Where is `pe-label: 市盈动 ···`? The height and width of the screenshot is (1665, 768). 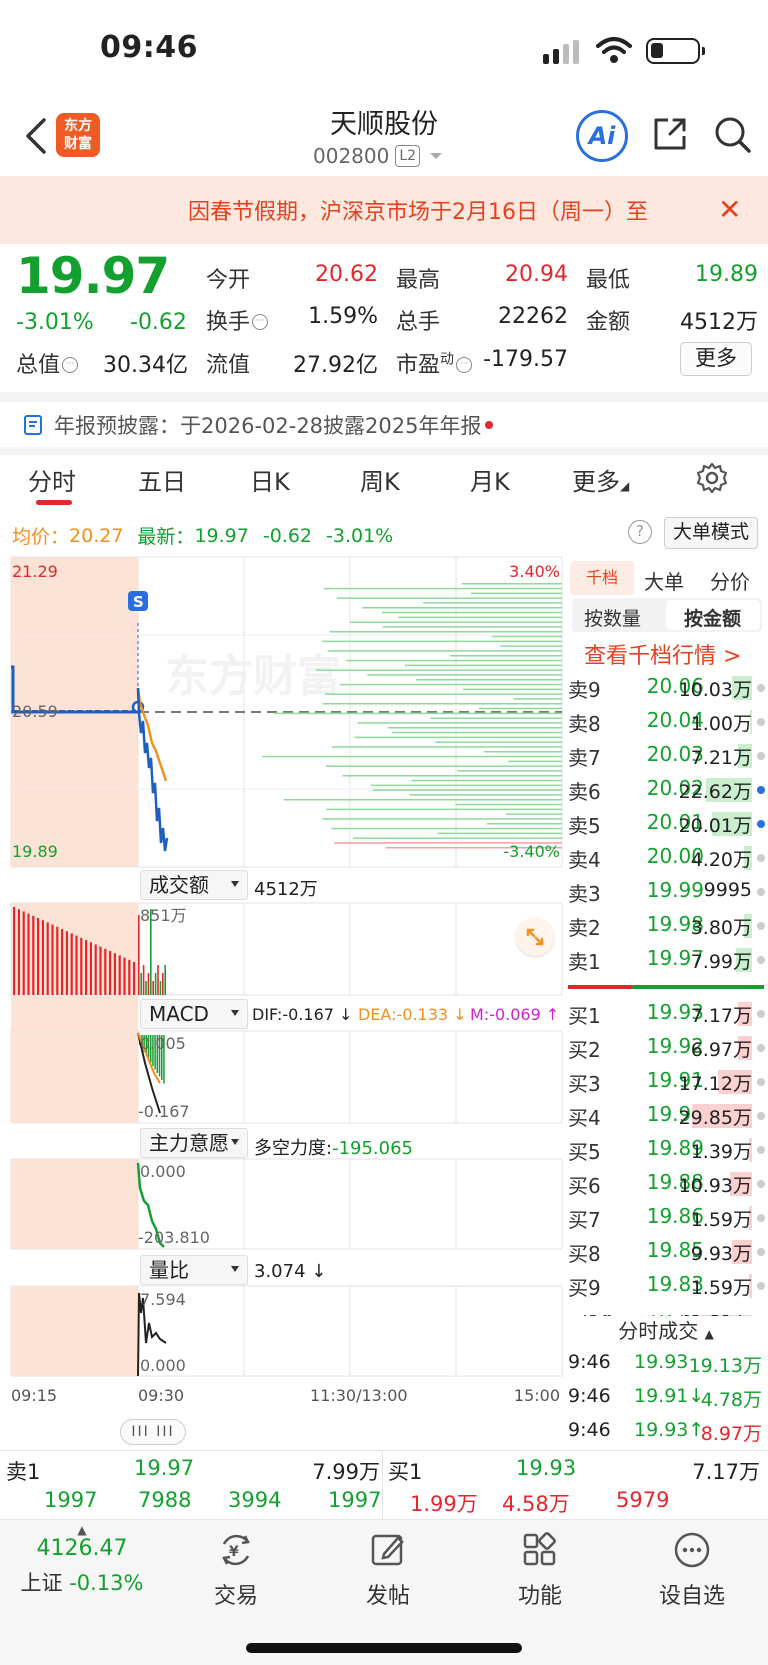 pe-label: 市盈动 ··· is located at coordinates (434, 363).